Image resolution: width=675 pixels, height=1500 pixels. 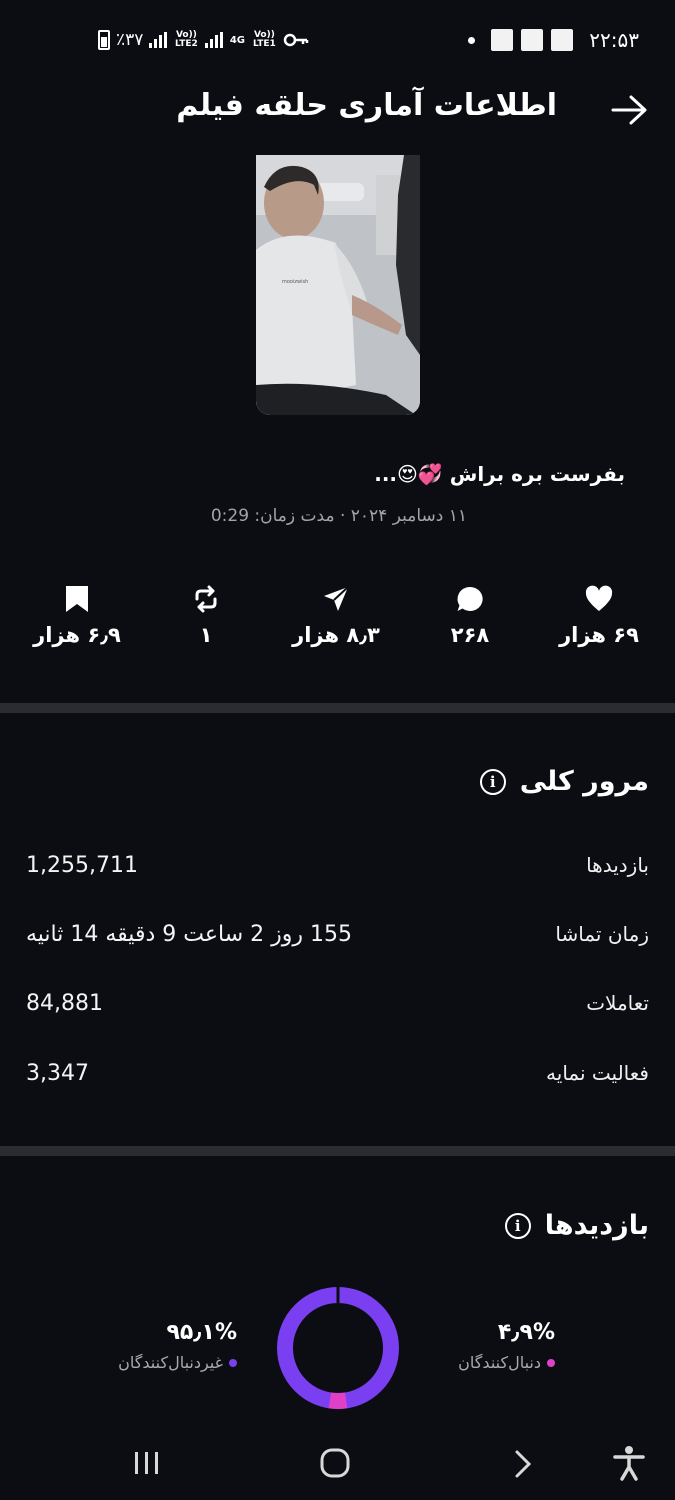 I want to click on heart-icon, so click(x=599, y=598).